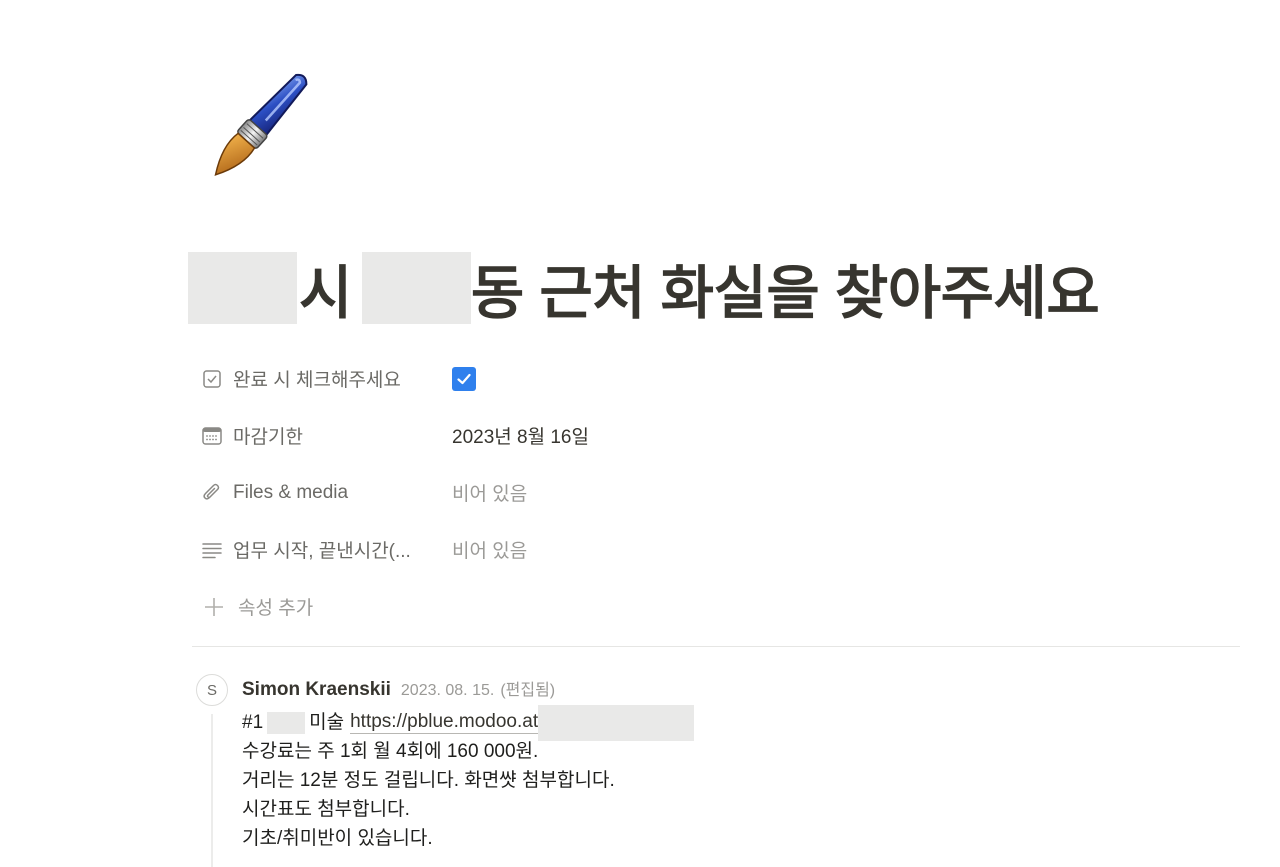 The height and width of the screenshot is (867, 1280). Describe the element at coordinates (428, 780) in the screenshot. I see `comment-line: 거리는 12분 정도 걸립니다. 화면썃 첨부합니다.` at that location.